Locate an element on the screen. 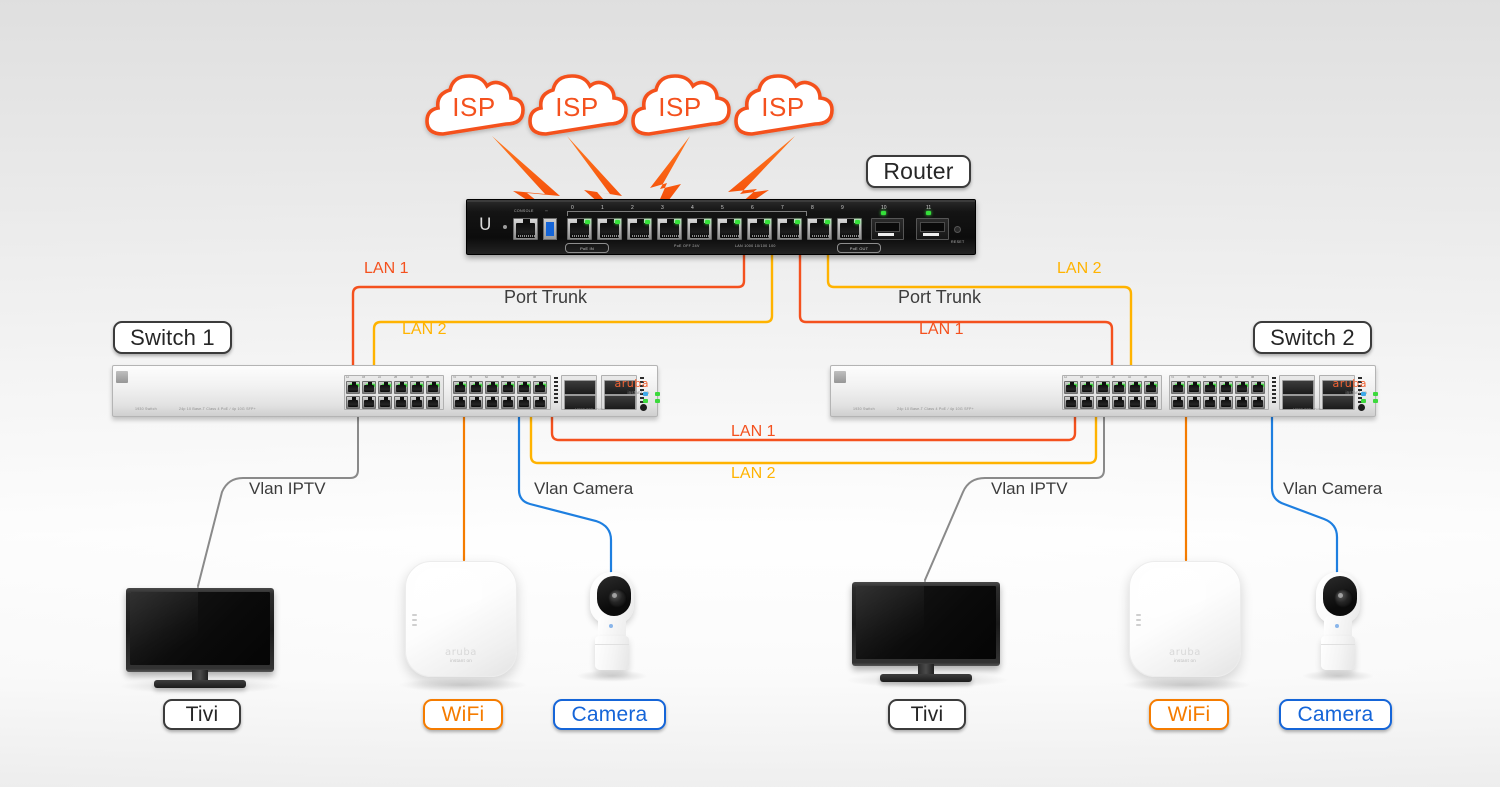 Image resolution: width=1500 pixels, height=787 pixels. label-router-sw2-lan2: LAN 2 is located at coordinates (1079, 268).